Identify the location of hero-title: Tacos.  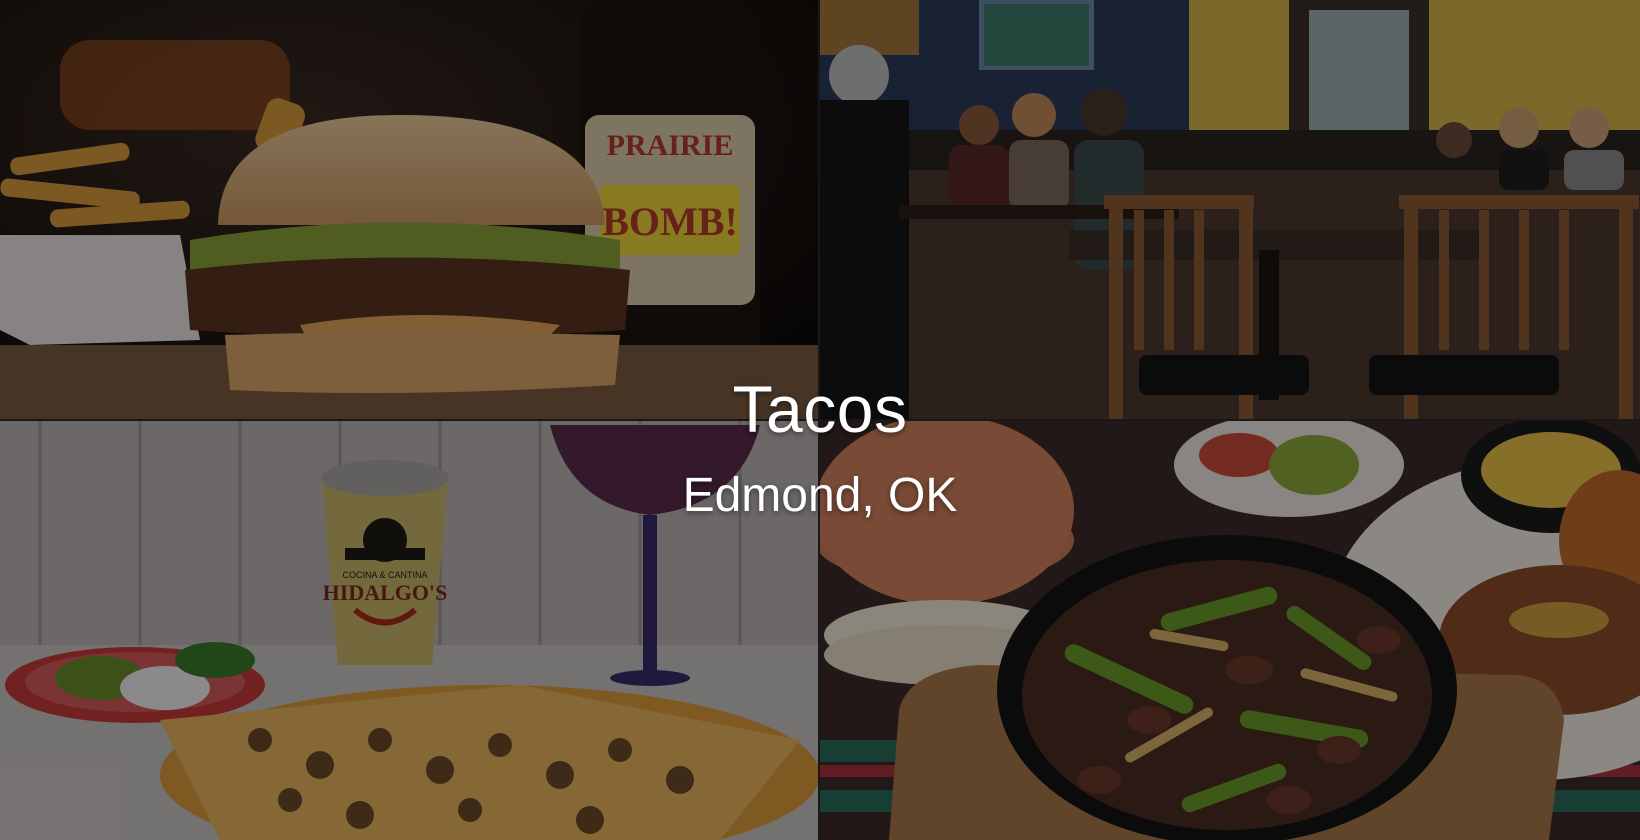
(820, 409).